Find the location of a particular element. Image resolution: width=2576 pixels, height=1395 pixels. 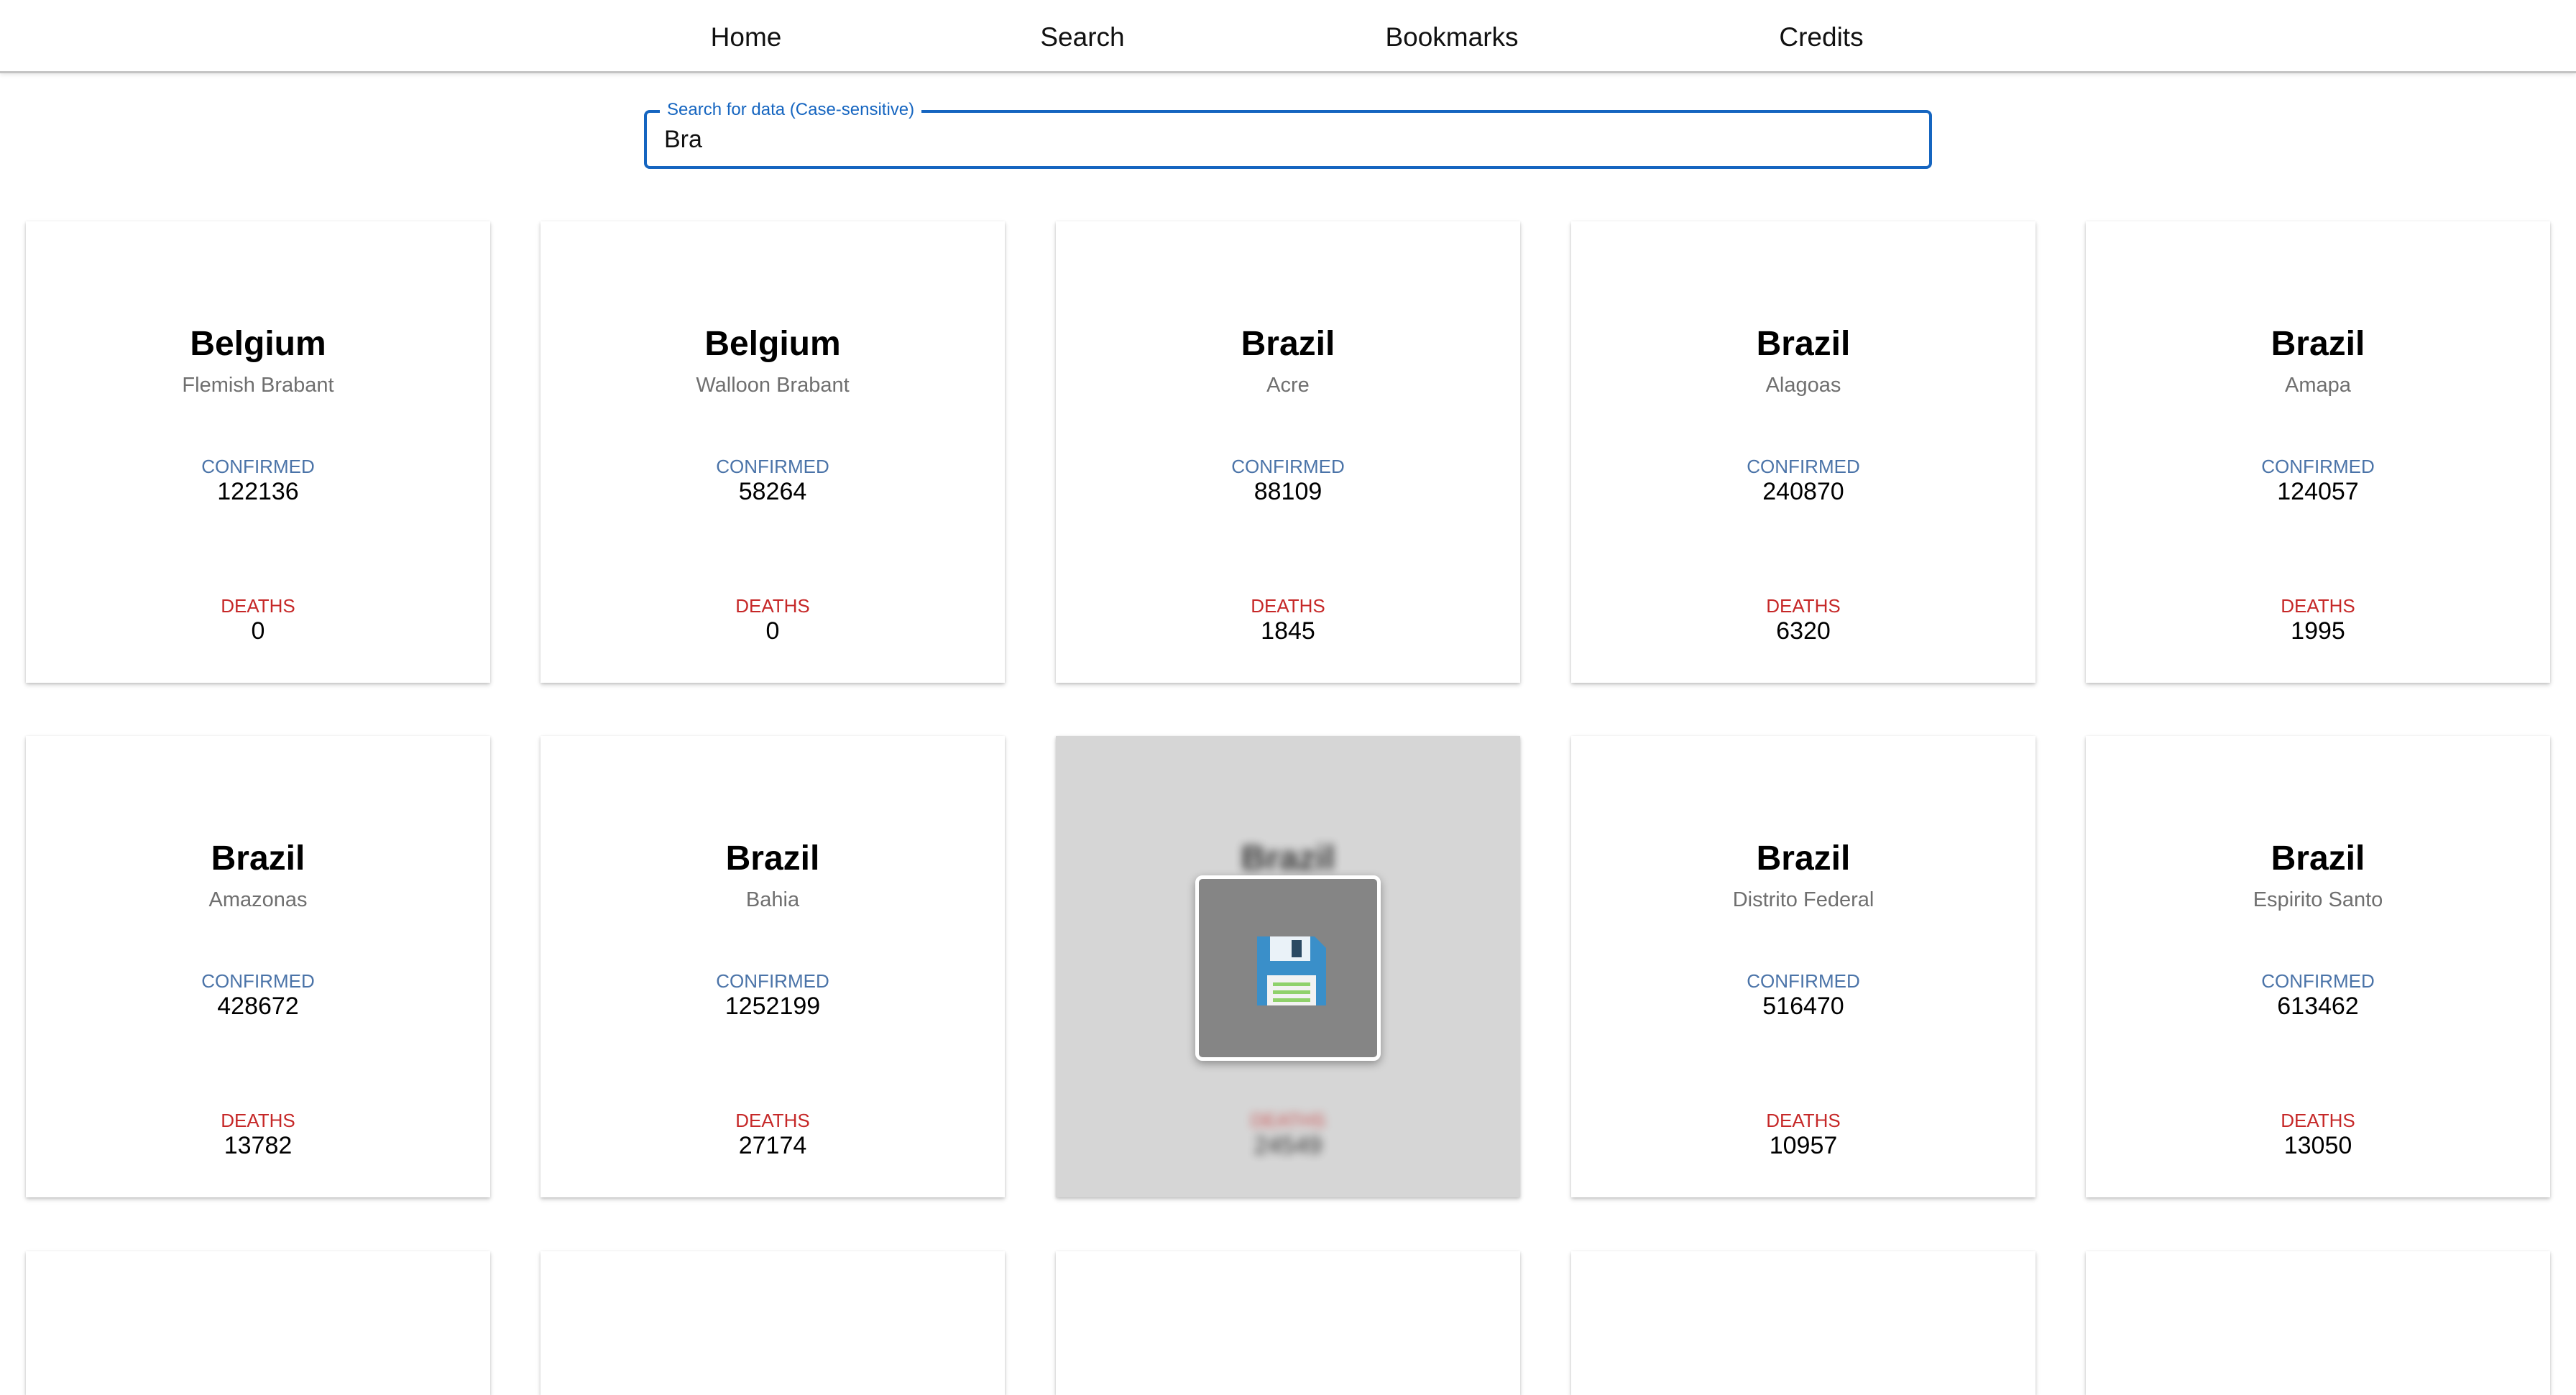

deaths-value: 13782 is located at coordinates (258, 1145).